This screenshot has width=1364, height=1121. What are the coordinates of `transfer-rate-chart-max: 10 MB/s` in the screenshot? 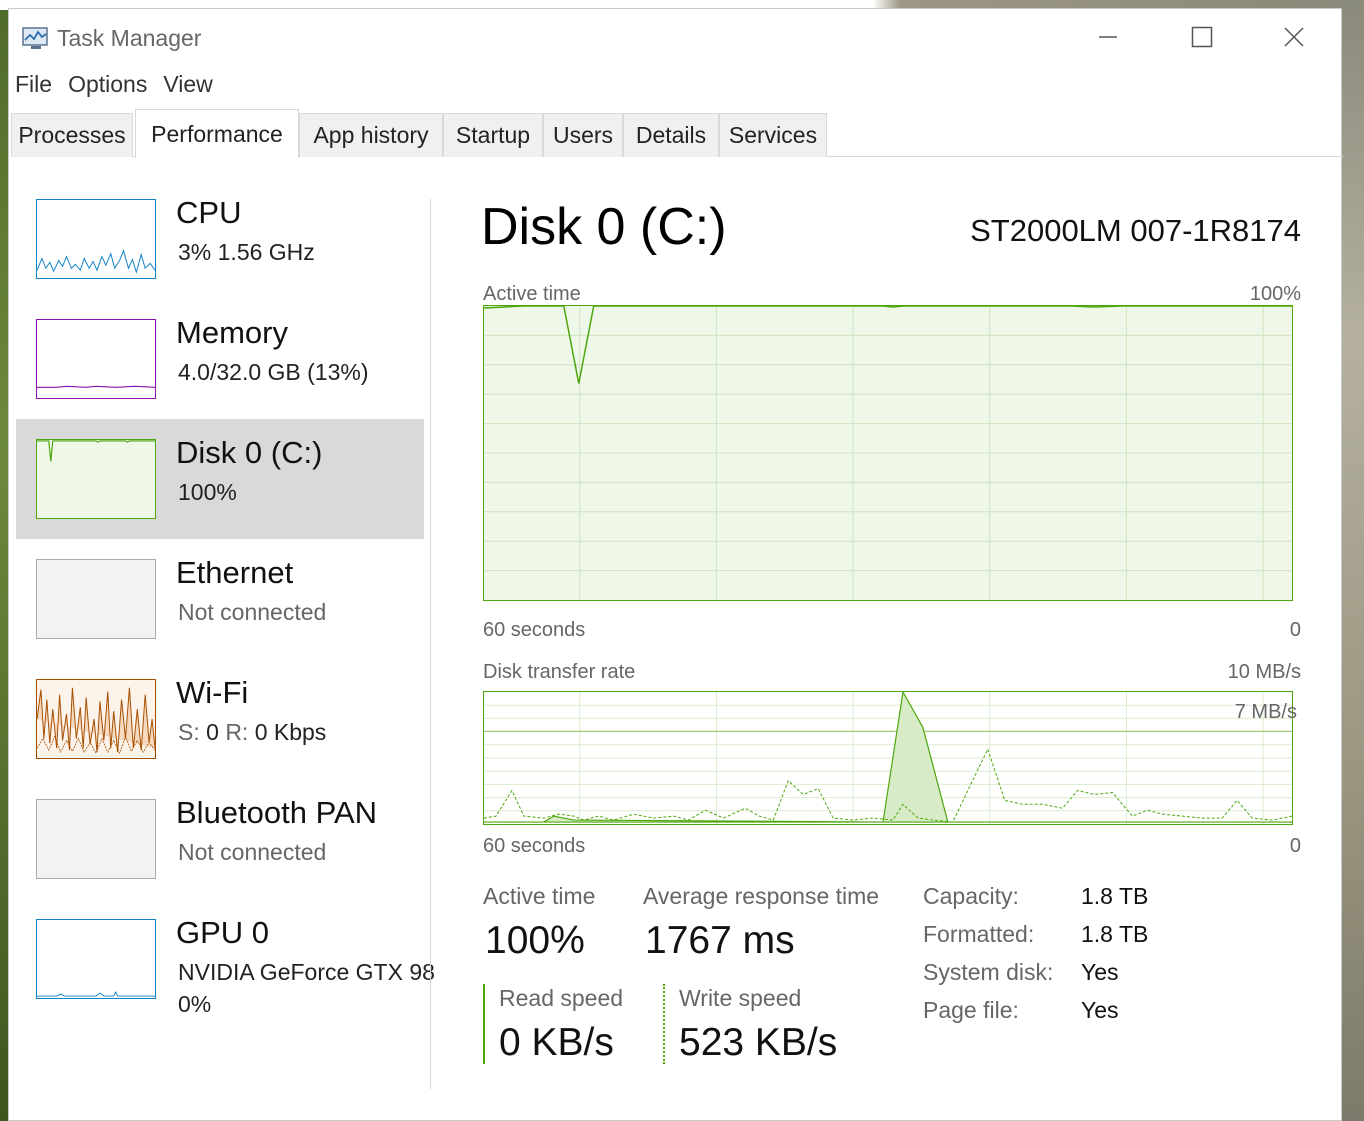 It's located at (1264, 672).